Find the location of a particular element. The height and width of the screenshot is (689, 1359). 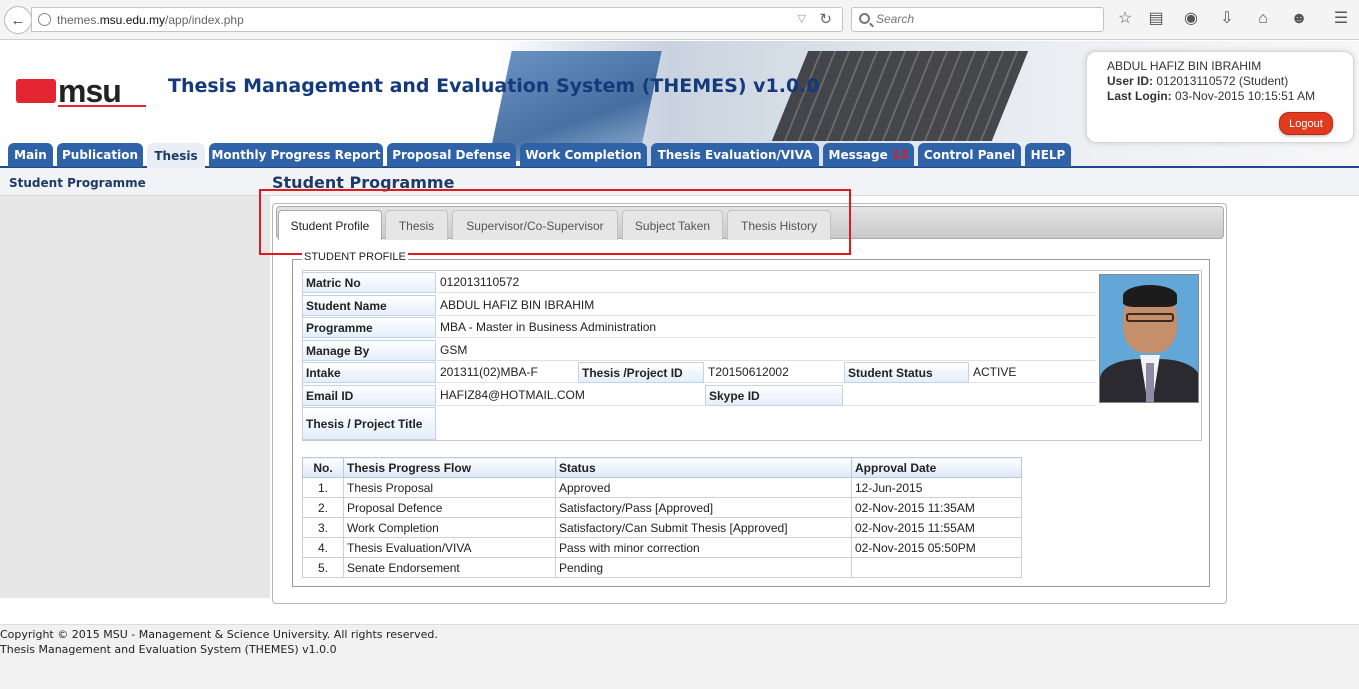

user-id: User ID: 012013110572 (Student) is located at coordinates (1198, 81).